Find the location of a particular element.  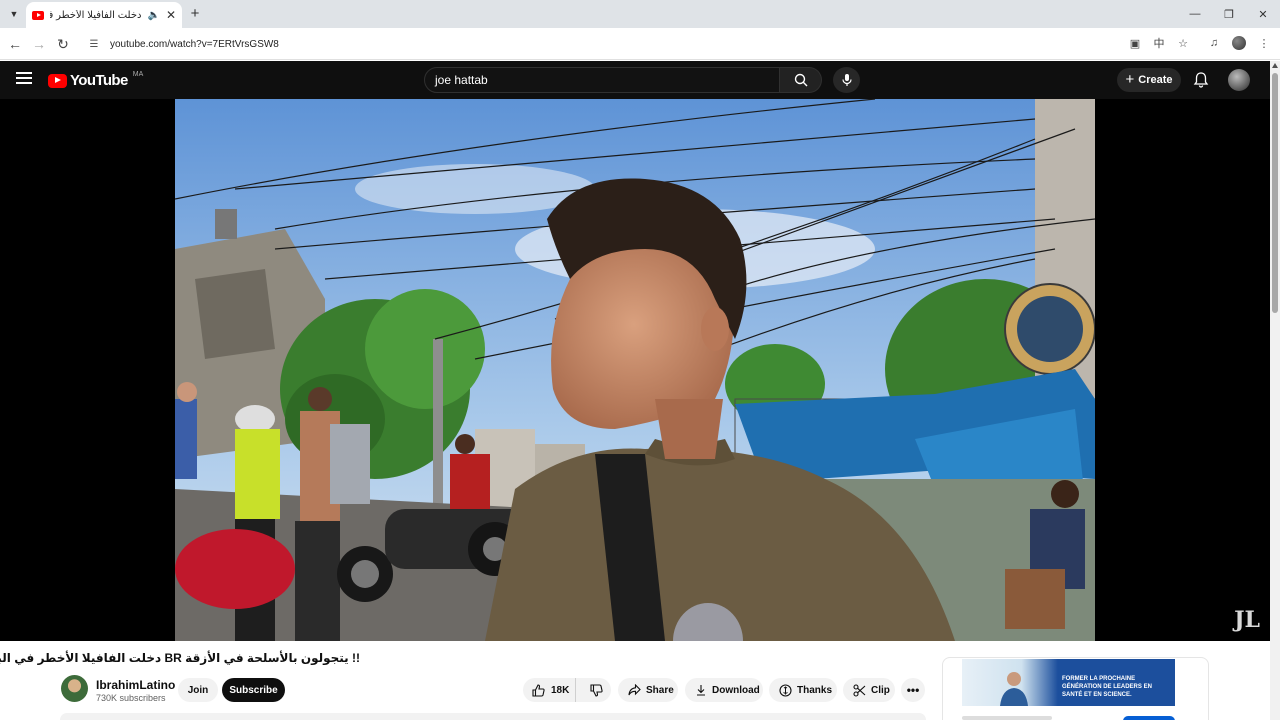

browser-tab-active: دخلت الفافيلا الأخطر في البرا 🔈 ✕ is located at coordinates (104, 15).